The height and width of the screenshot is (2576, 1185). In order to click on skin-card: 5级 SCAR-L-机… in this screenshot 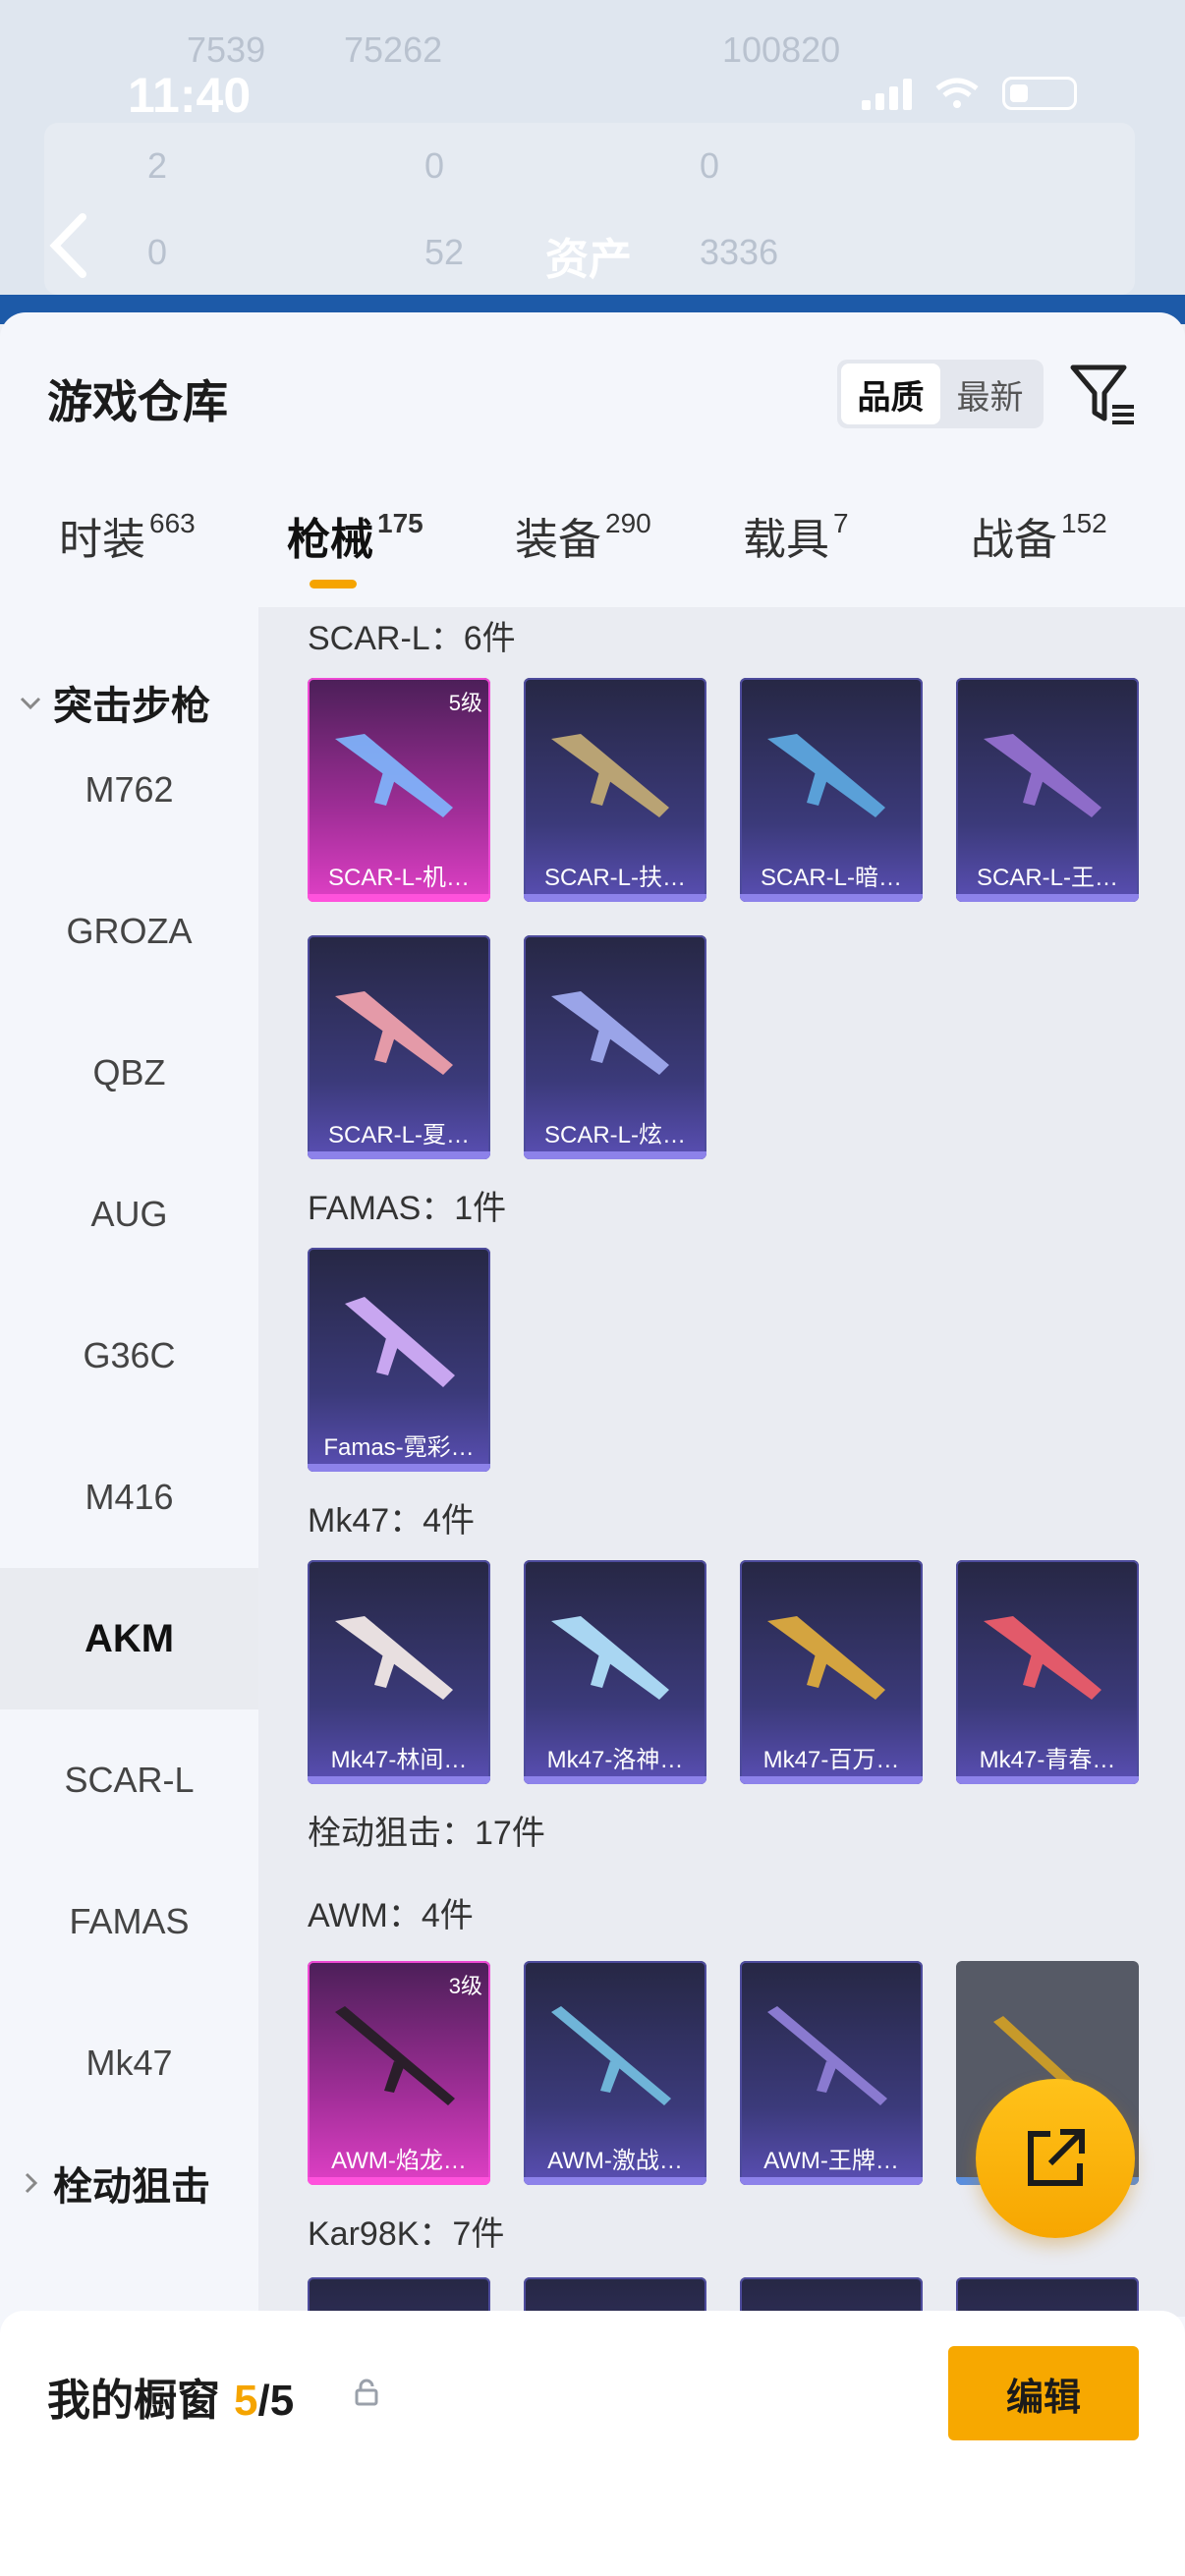, I will do `click(399, 790)`.